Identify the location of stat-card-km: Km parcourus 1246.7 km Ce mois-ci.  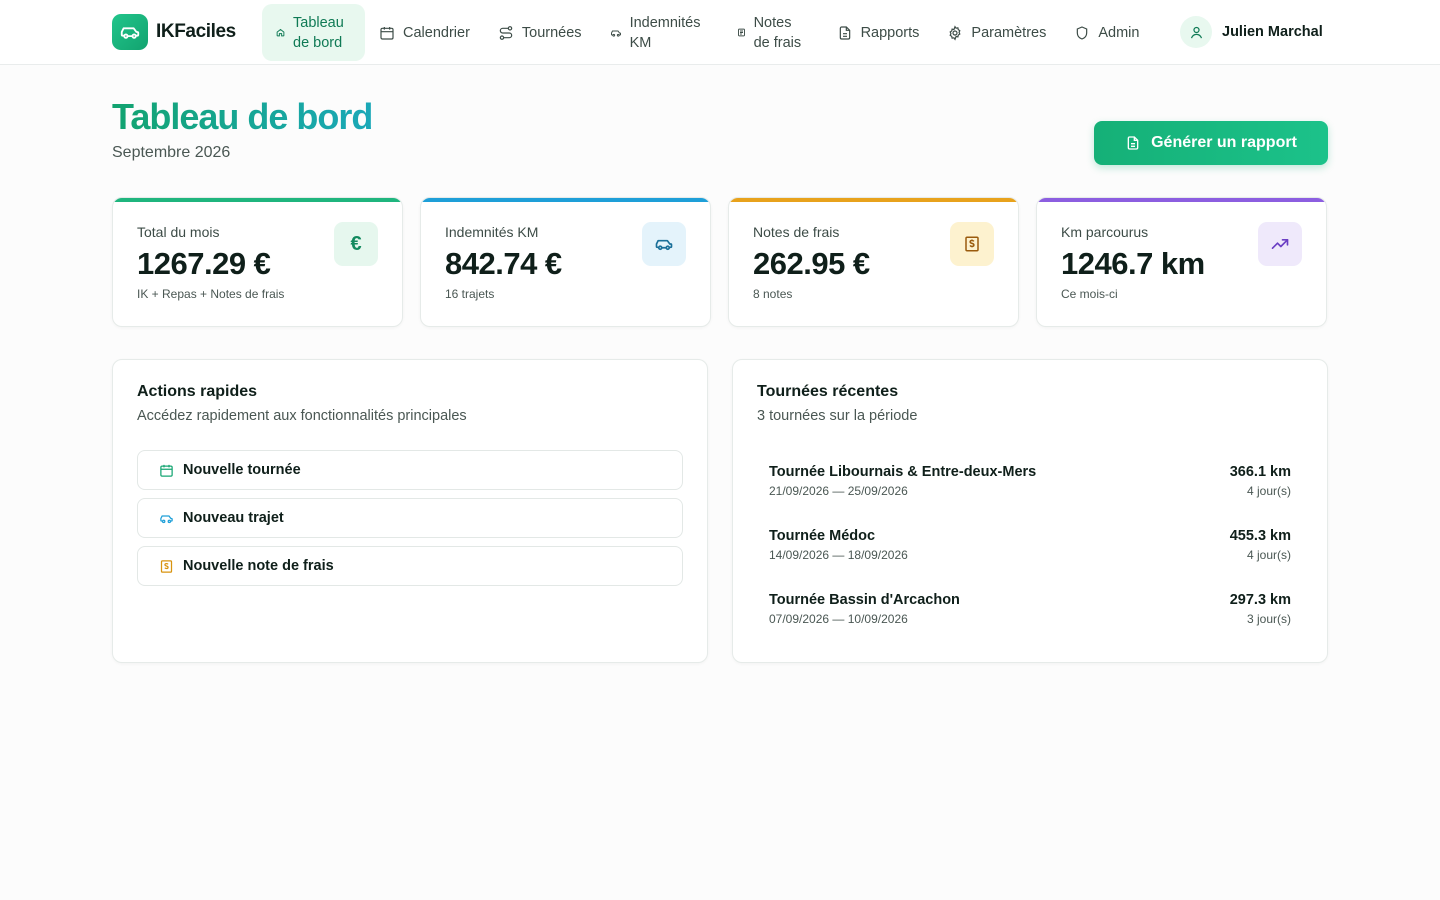
(1181, 262).